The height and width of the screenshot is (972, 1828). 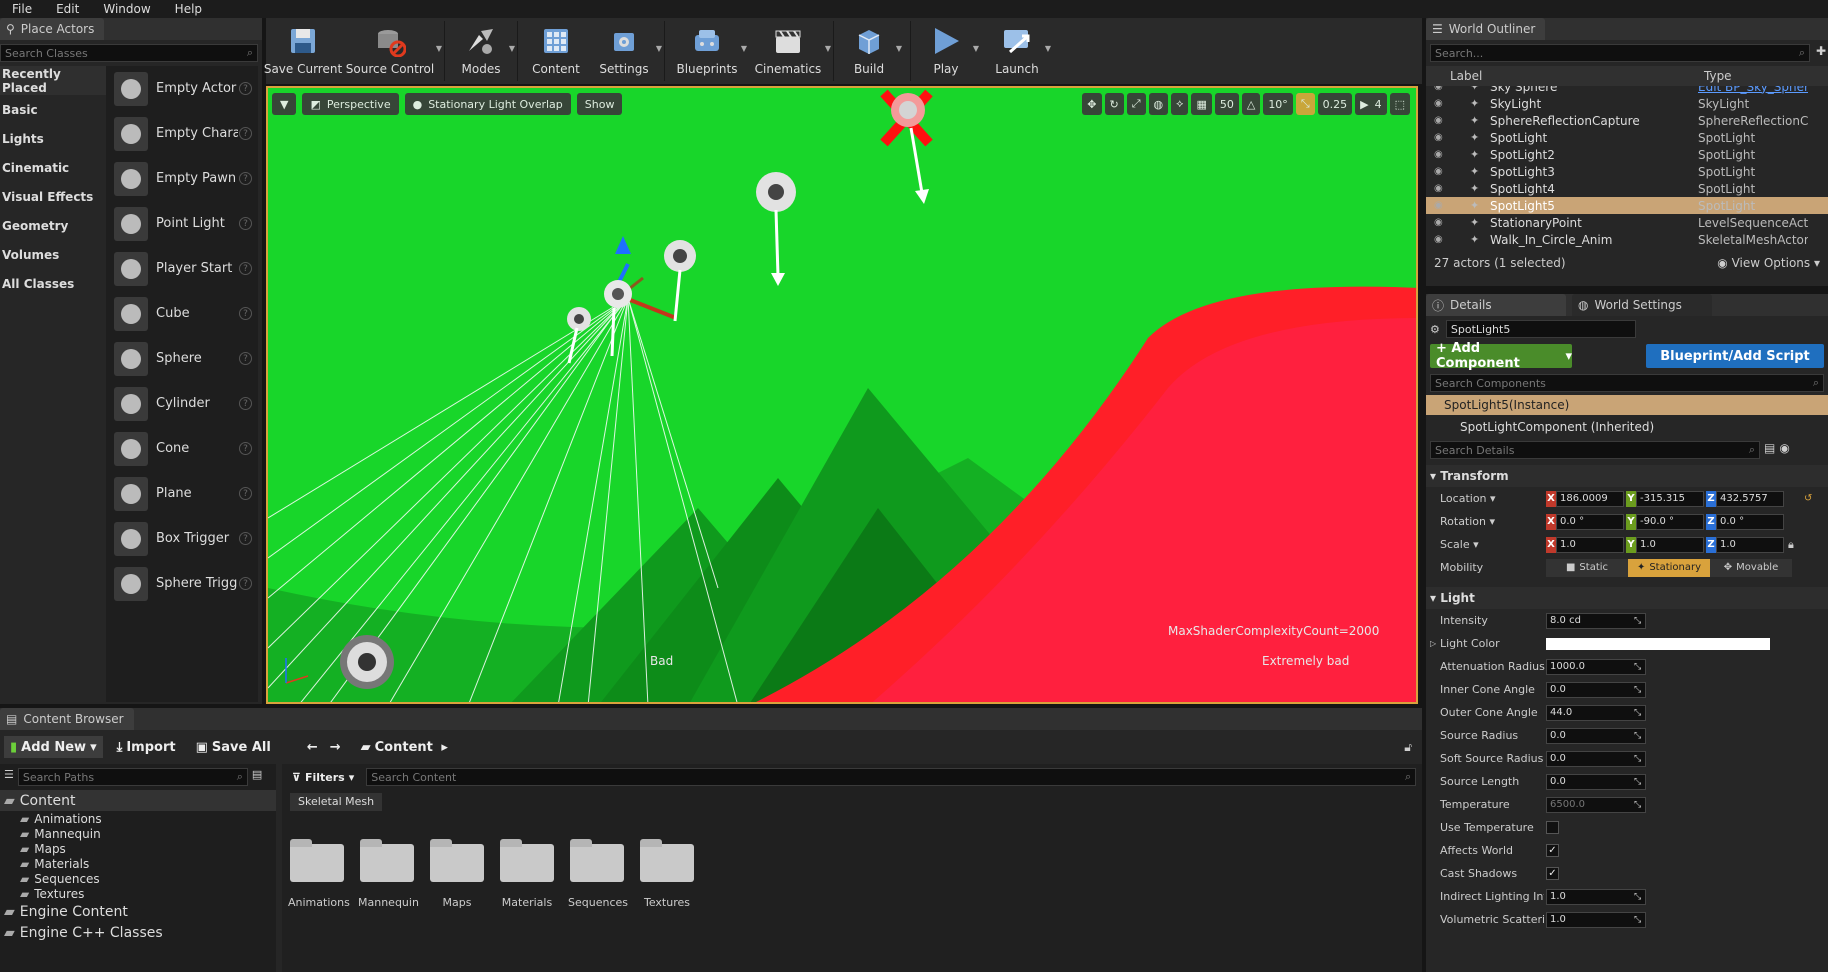 I want to click on actor-item: Plane?, so click(x=182, y=493).